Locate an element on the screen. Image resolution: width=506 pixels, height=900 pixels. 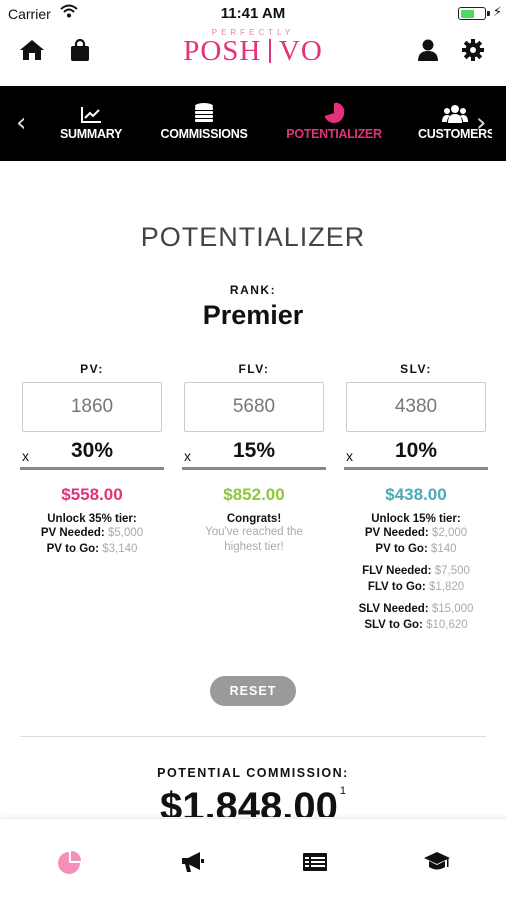
pv-tier-message: Unlock 35% tier: is located at coordinates (92, 519).